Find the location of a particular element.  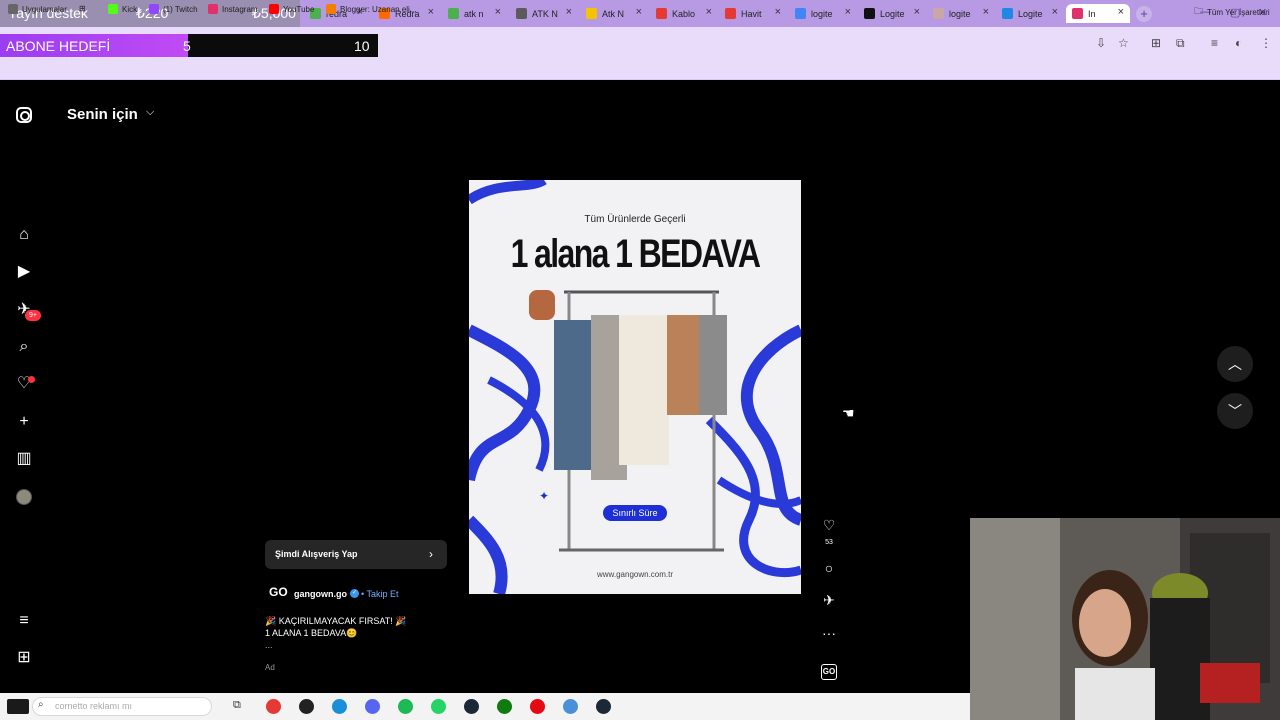

webcam-overlay is located at coordinates (1125, 619).